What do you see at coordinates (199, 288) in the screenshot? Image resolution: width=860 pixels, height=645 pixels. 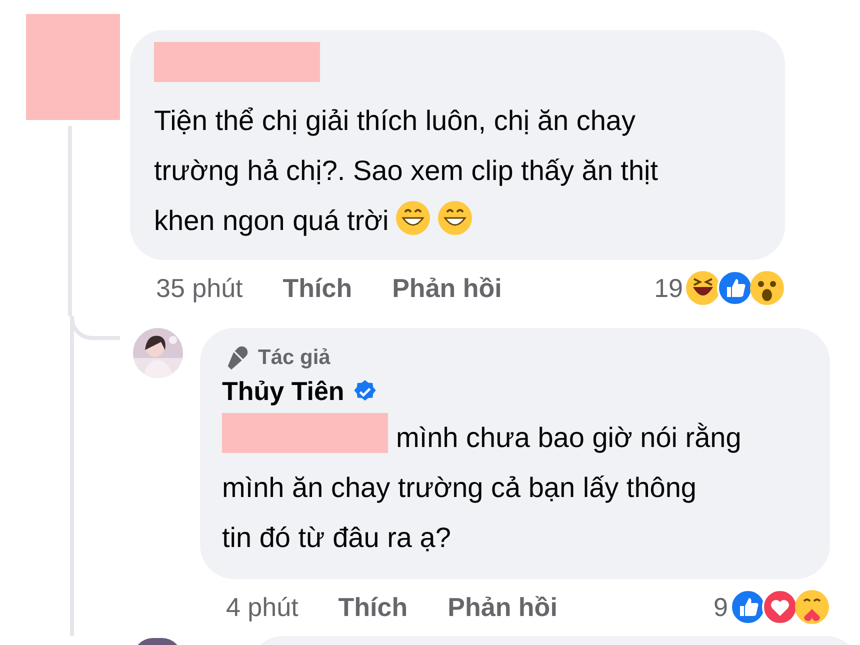 I see `comment-time: 35 phút` at bounding box center [199, 288].